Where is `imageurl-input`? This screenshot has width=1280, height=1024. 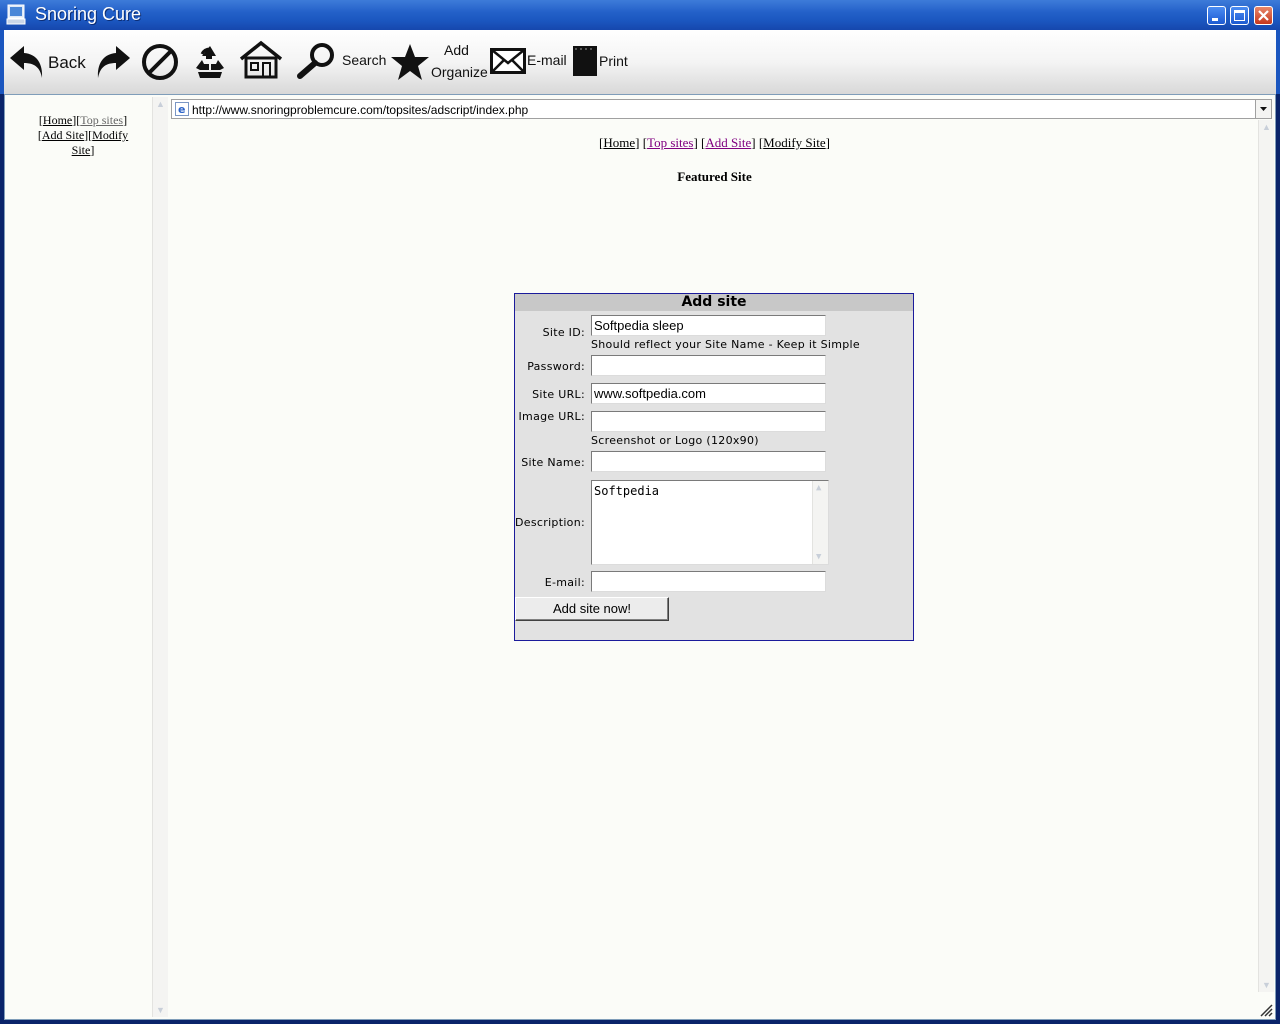 imageurl-input is located at coordinates (708, 421).